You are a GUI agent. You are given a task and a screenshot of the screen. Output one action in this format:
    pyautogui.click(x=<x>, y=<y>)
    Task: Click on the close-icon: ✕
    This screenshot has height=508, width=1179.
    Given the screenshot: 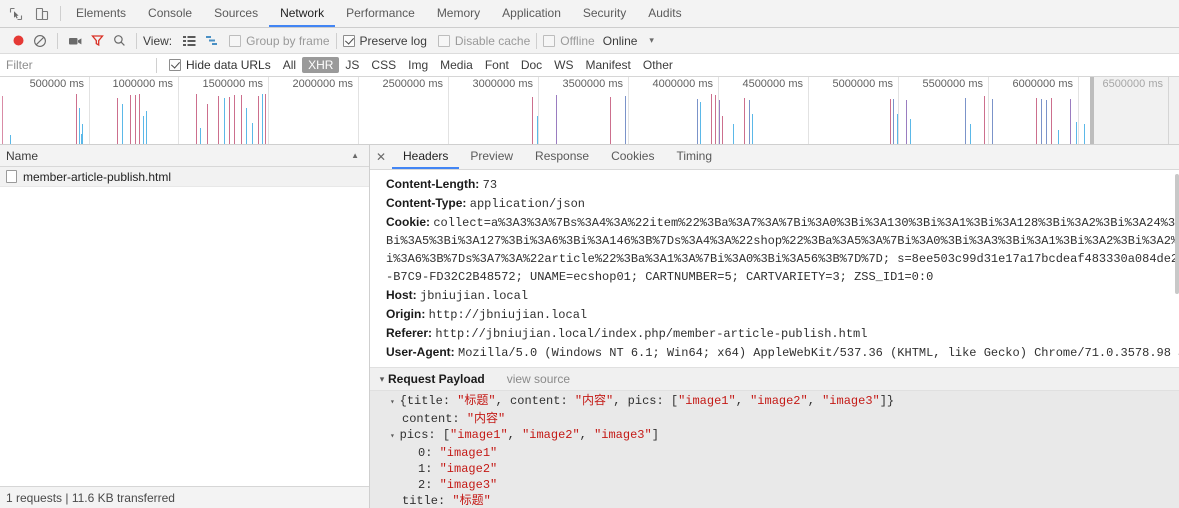 What is the action you would take?
    pyautogui.click(x=381, y=157)
    